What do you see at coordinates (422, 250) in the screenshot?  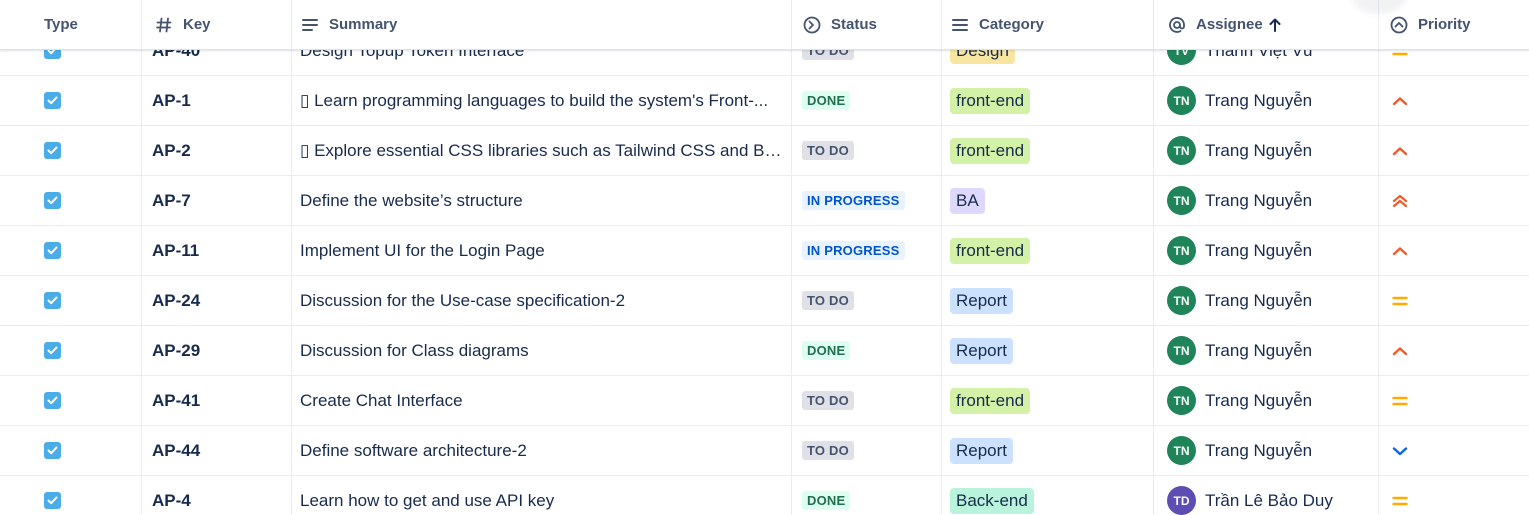 I see `issue-summary: Implement UI for the Login Page` at bounding box center [422, 250].